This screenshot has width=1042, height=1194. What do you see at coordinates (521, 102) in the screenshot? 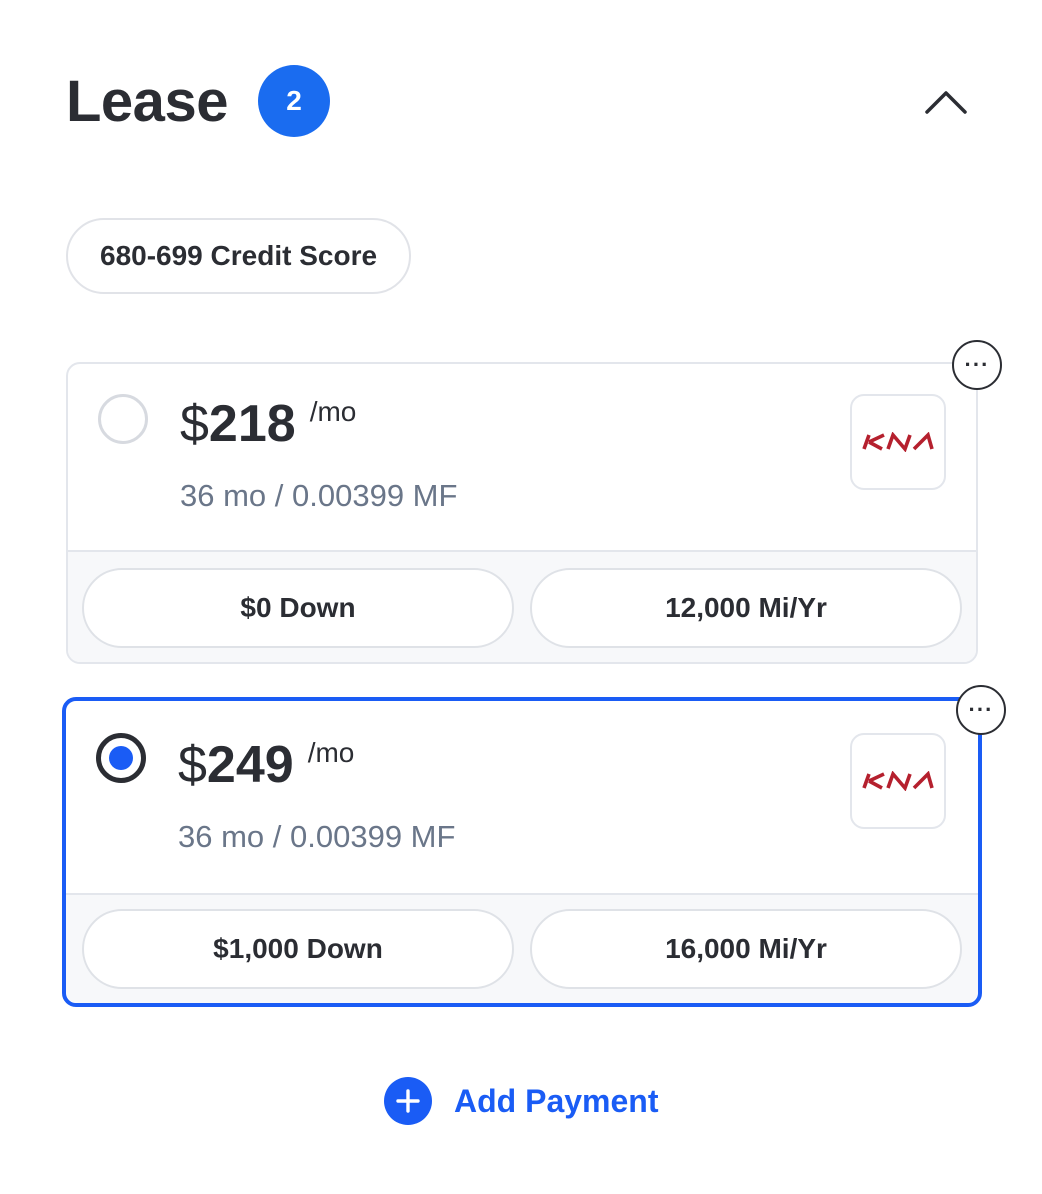
I see `section-header: Lease 2` at bounding box center [521, 102].